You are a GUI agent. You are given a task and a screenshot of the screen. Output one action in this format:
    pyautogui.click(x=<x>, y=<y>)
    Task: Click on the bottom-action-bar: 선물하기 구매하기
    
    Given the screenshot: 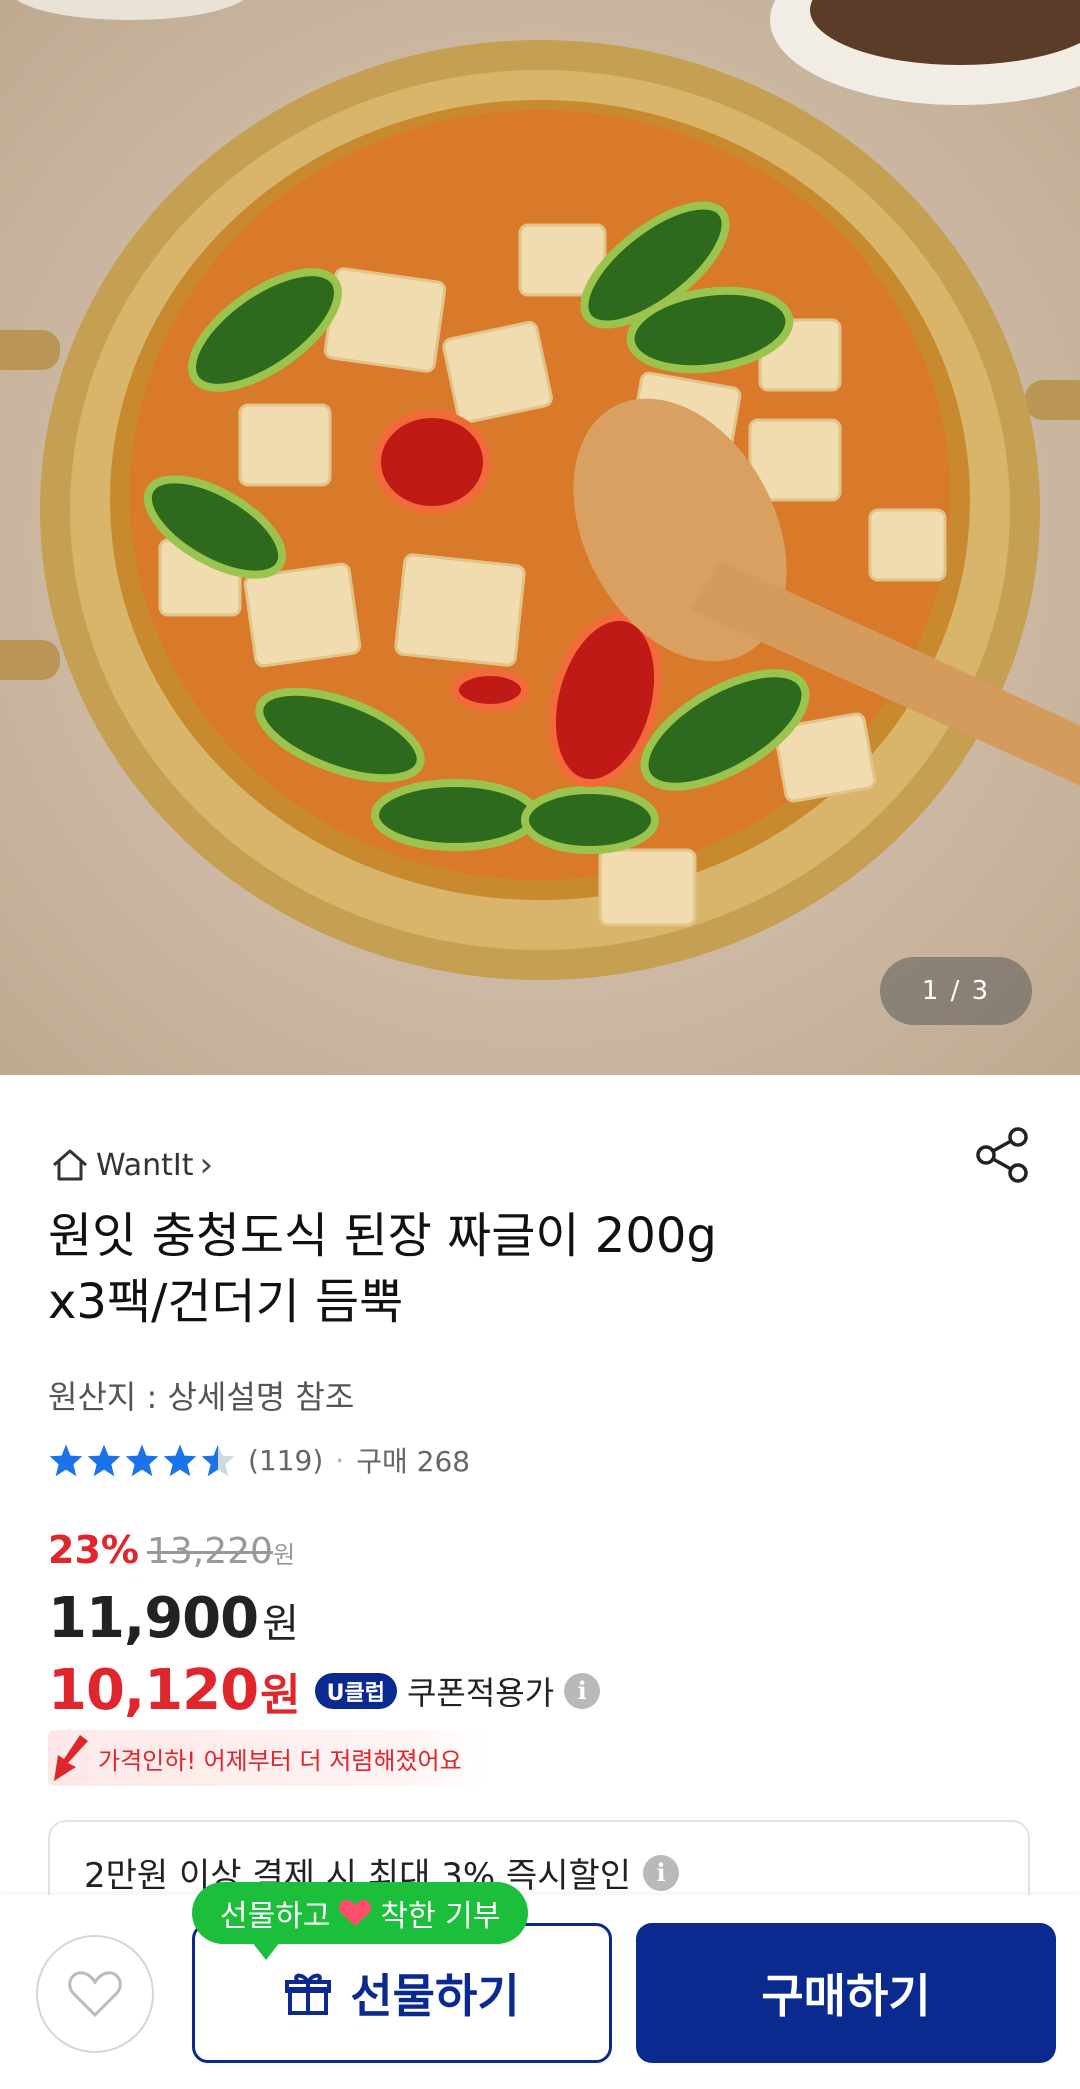 What is the action you would take?
    pyautogui.click(x=540, y=1992)
    